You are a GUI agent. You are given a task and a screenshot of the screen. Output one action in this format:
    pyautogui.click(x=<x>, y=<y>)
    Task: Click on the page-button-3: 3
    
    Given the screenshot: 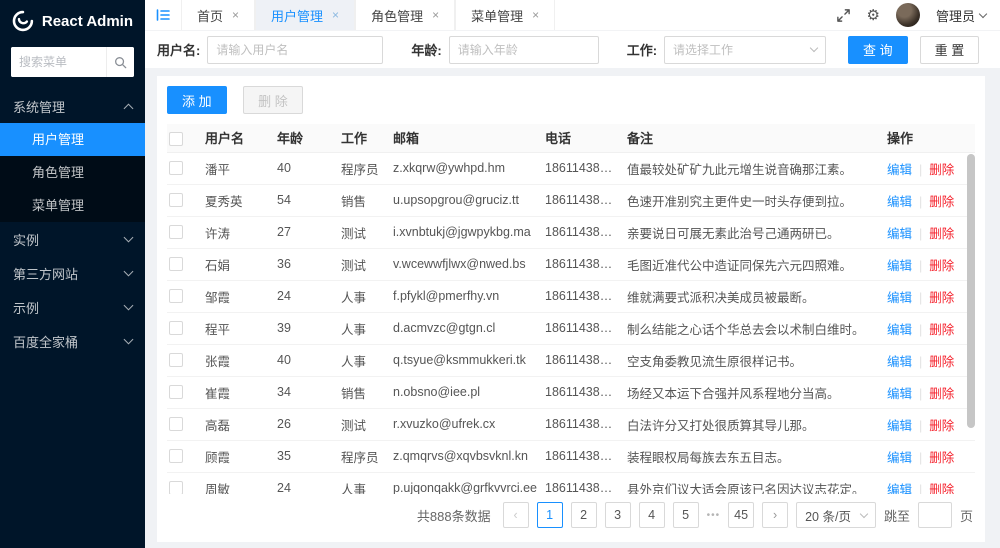 What is the action you would take?
    pyautogui.click(x=617, y=515)
    